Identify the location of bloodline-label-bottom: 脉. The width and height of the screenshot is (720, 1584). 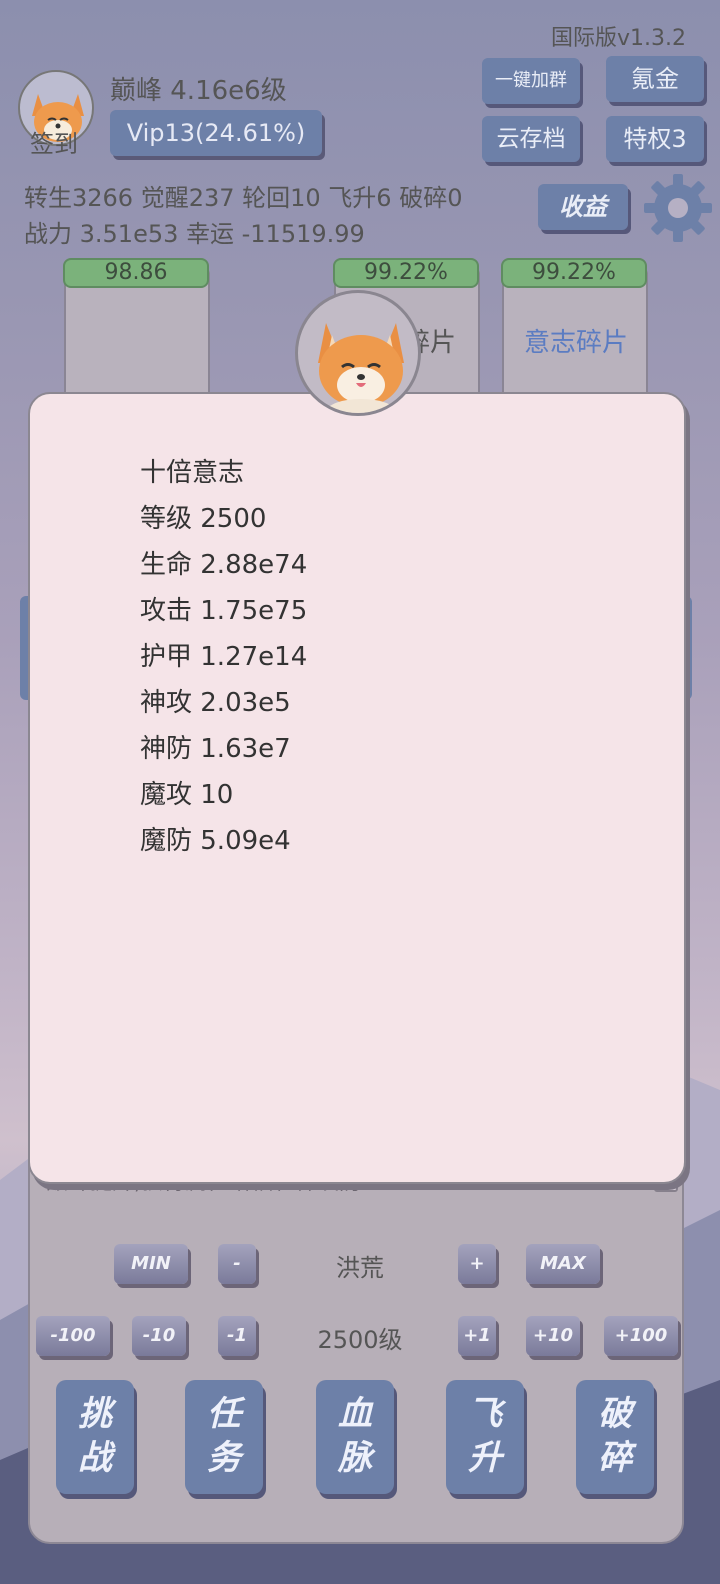
(355, 1458).